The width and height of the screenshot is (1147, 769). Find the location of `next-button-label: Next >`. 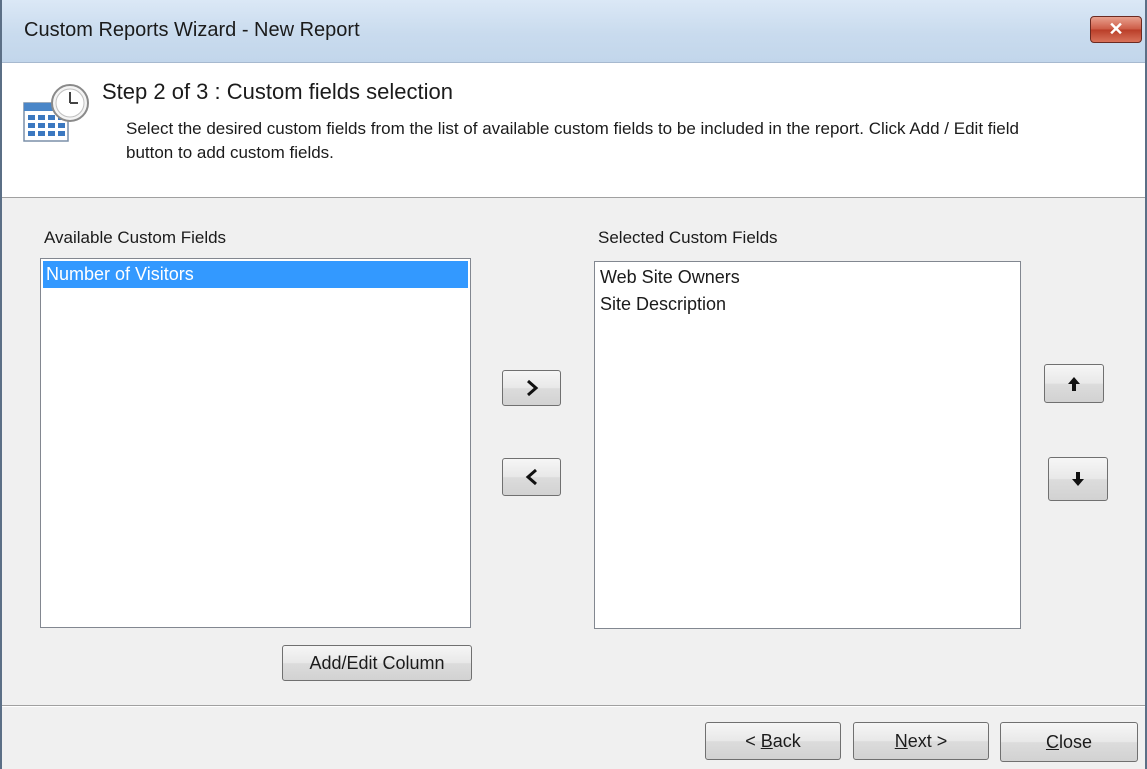

next-button-label: Next > is located at coordinates (921, 740).